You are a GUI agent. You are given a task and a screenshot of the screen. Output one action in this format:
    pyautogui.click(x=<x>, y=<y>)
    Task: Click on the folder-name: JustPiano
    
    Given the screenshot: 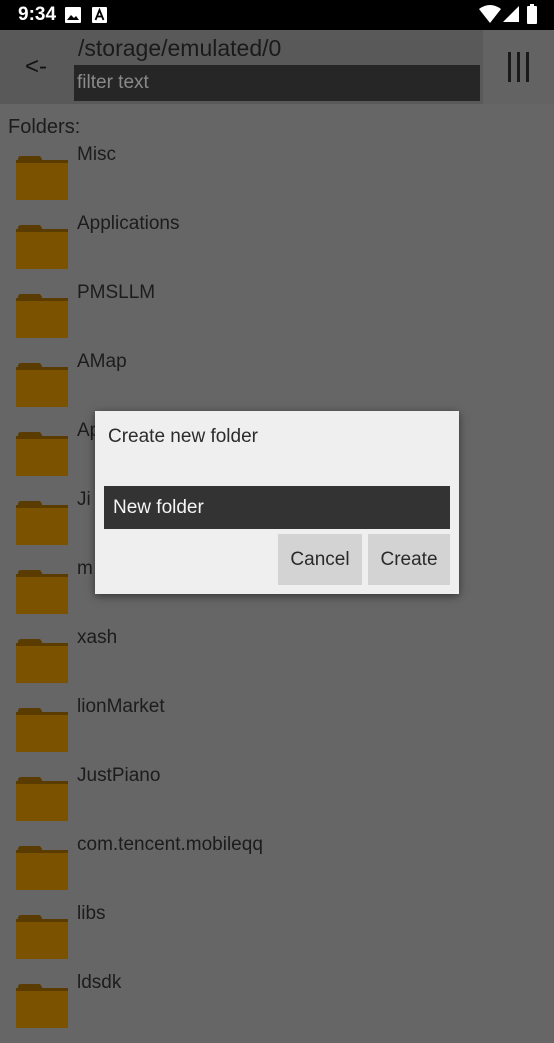 What is the action you would take?
    pyautogui.click(x=119, y=775)
    